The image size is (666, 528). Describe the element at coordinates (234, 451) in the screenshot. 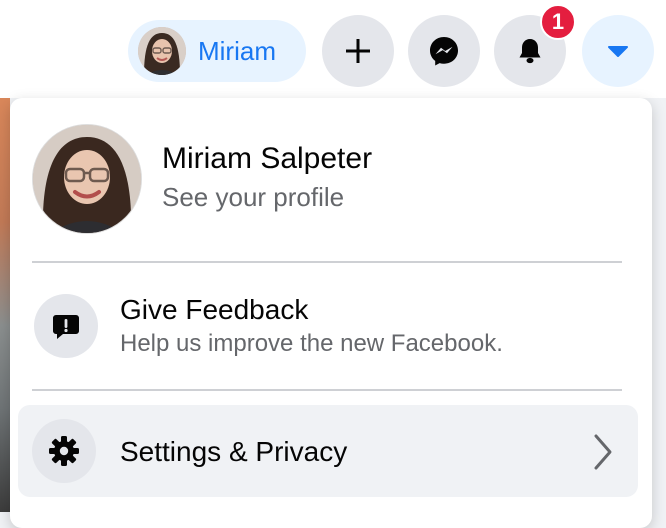

I see `settings-privacy-title: Settings & Privacy` at that location.